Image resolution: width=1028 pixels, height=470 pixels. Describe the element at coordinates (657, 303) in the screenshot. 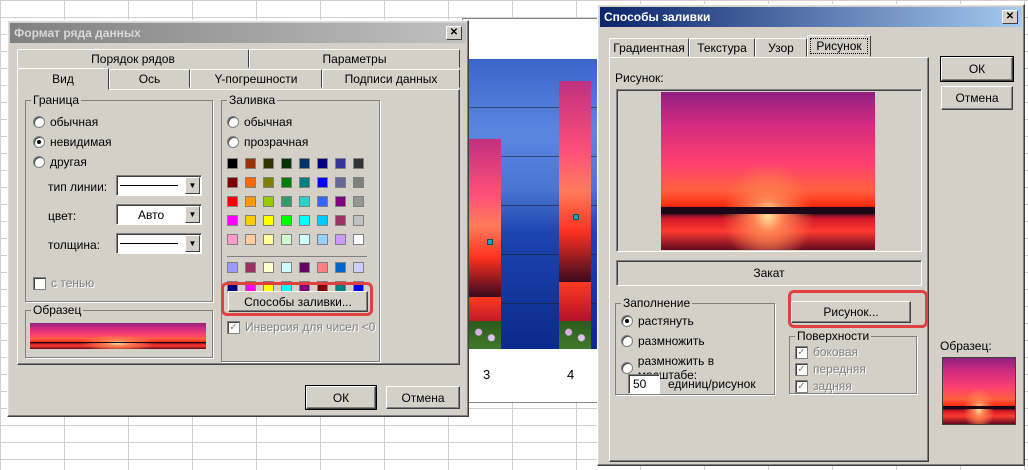

I see `fill-mode-group-title: Заполнение` at that location.